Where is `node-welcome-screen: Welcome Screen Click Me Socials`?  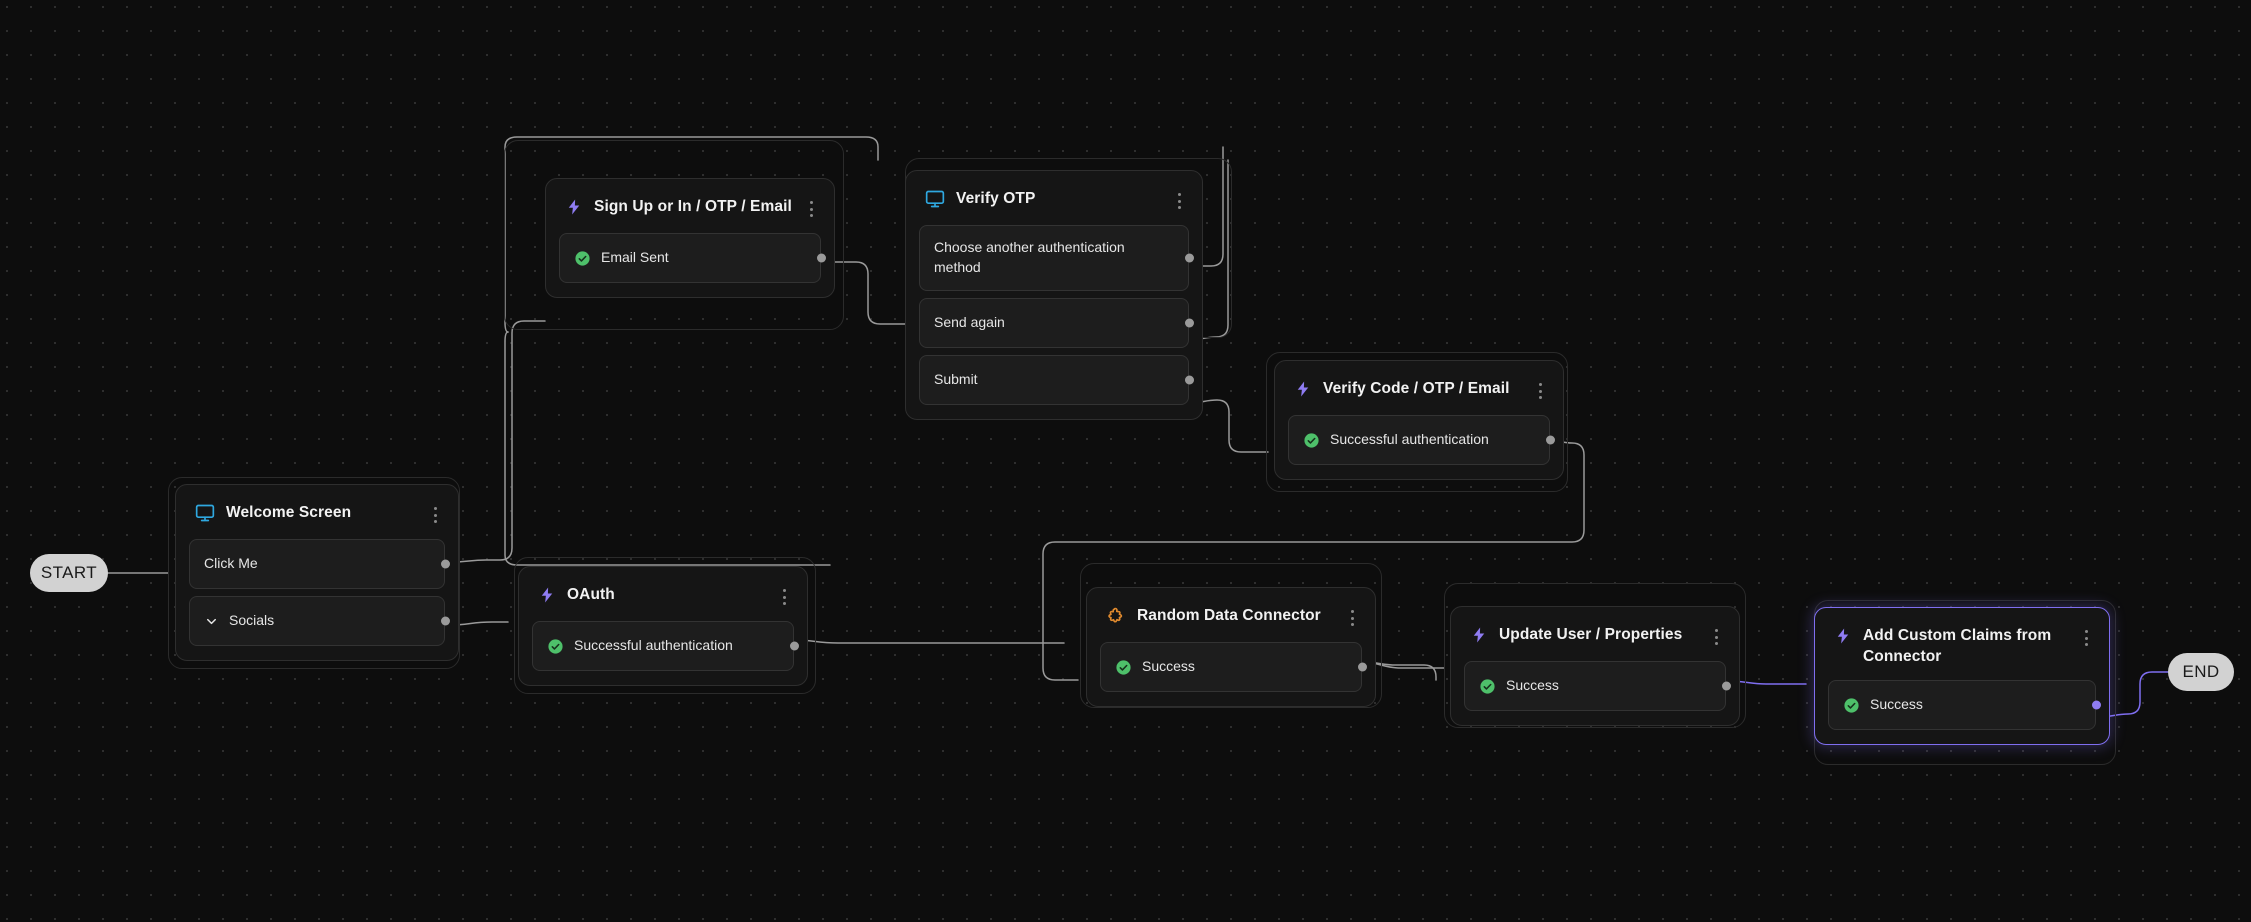
node-welcome-screen: Welcome Screen Click Me Socials is located at coordinates (317, 572).